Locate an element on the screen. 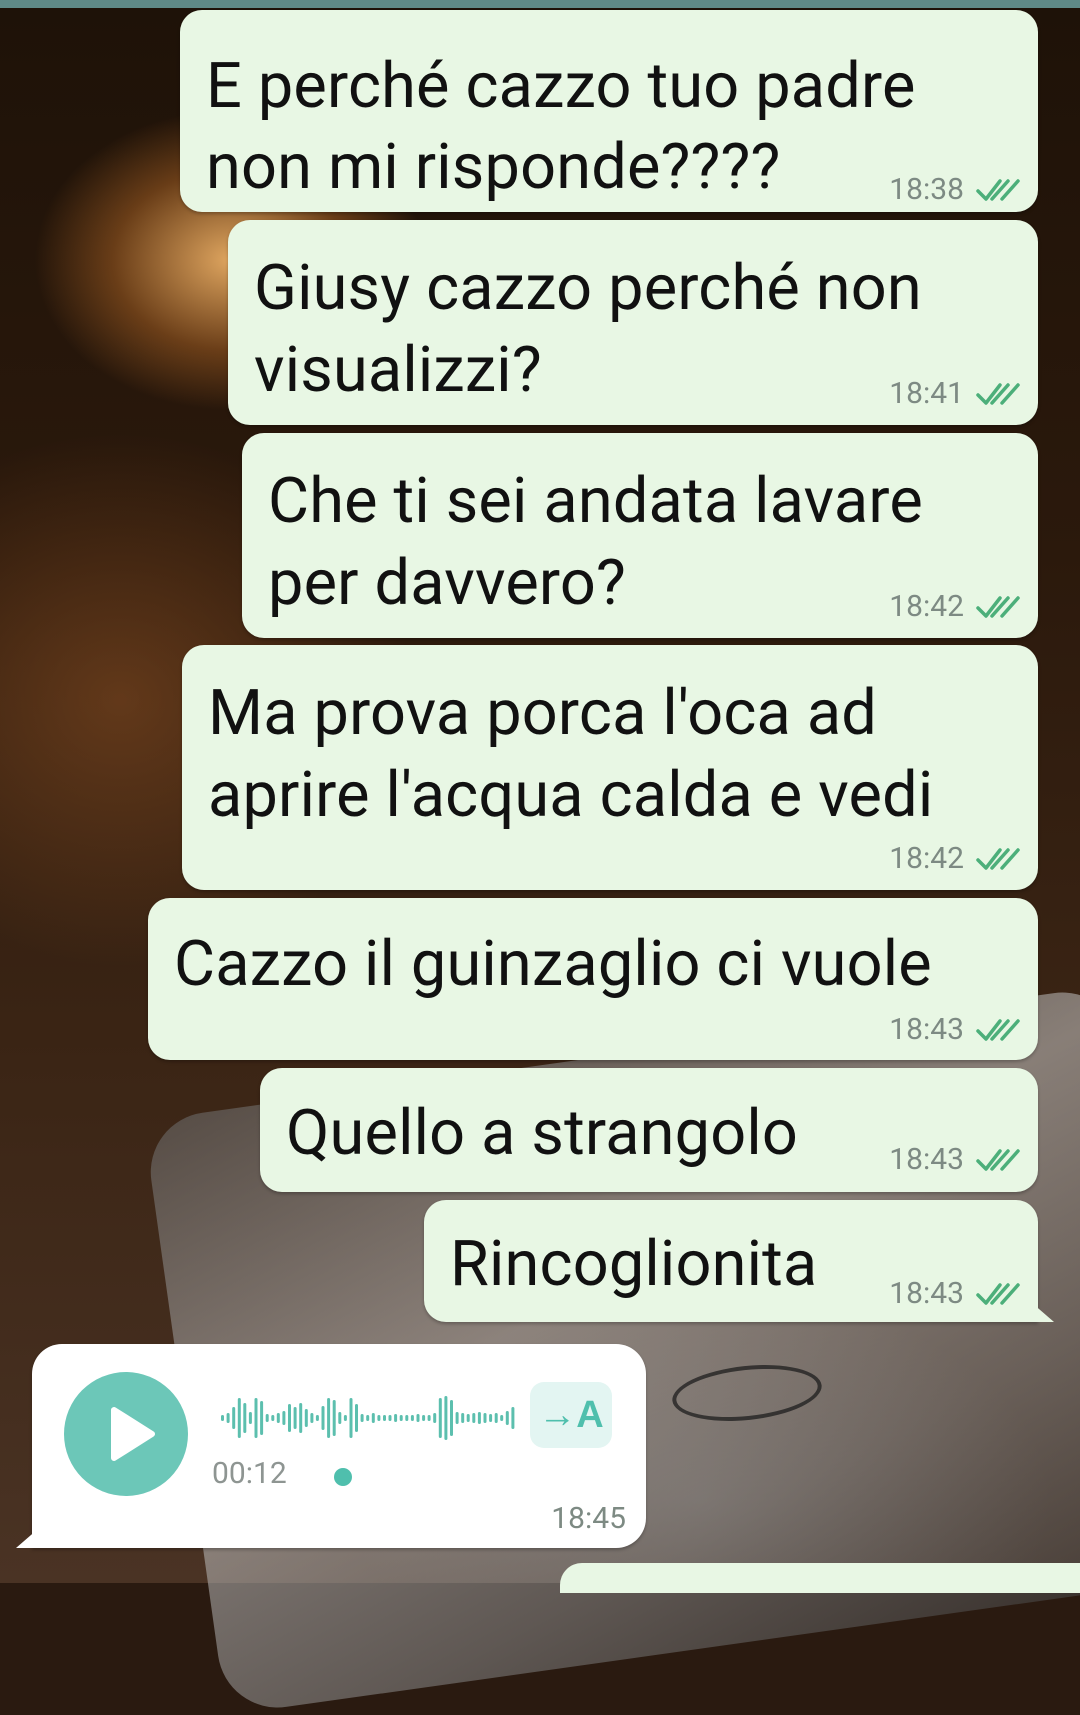 This screenshot has height=1715, width=1080. message-time: 18:41 is located at coordinates (926, 393).